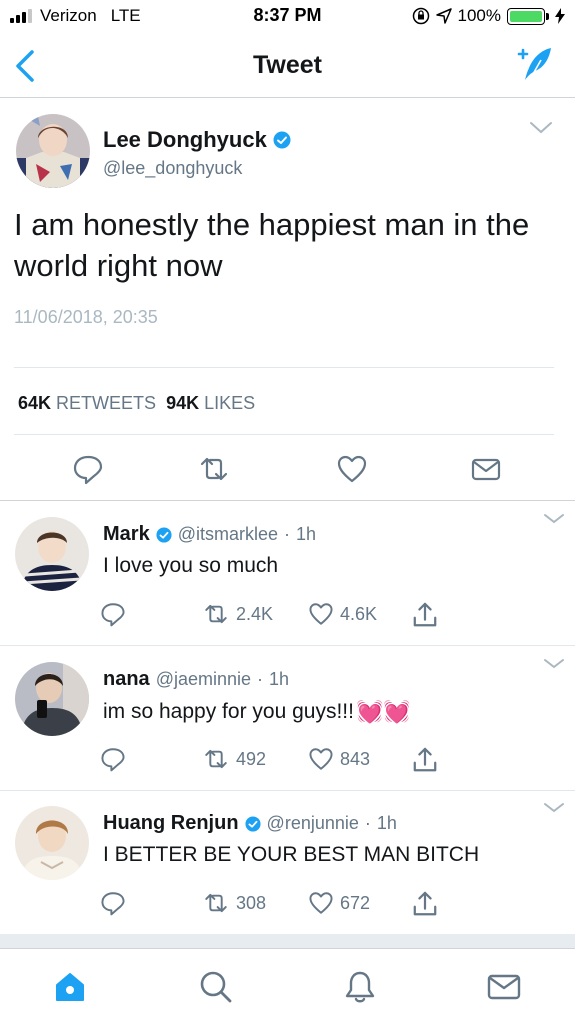  I want to click on status-right: 100%, so click(488, 16).